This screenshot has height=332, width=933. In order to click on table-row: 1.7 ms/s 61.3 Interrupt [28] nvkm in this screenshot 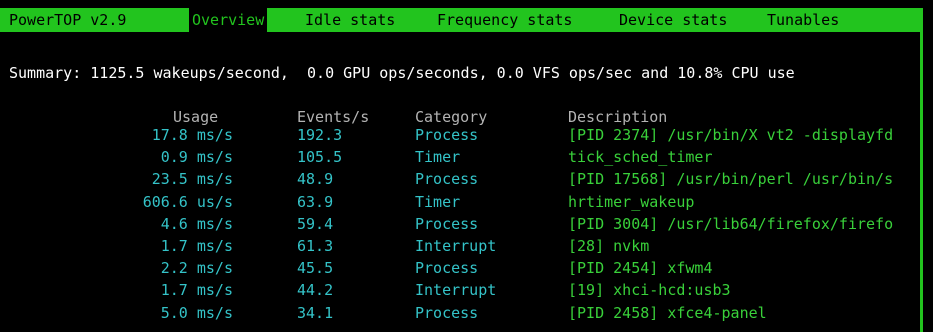, I will do `click(460, 246)`.